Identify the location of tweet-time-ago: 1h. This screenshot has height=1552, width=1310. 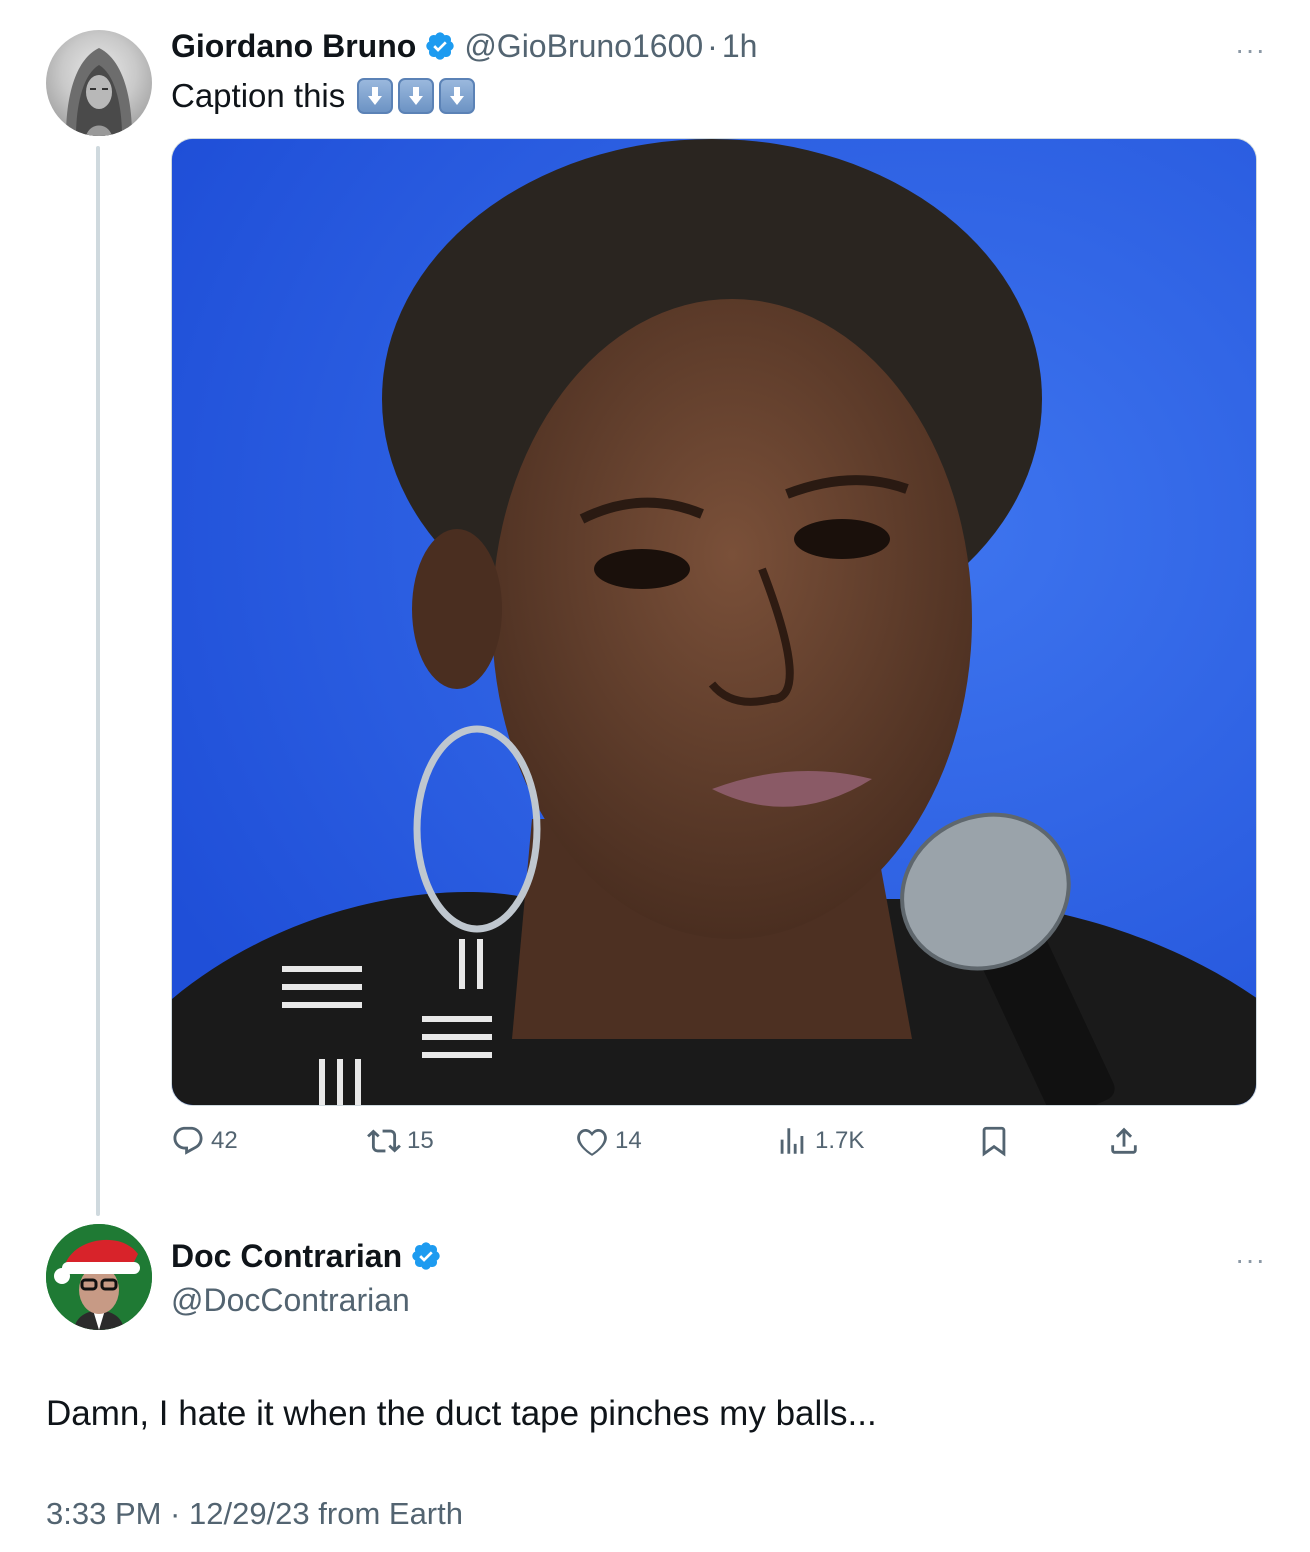
(740, 46).